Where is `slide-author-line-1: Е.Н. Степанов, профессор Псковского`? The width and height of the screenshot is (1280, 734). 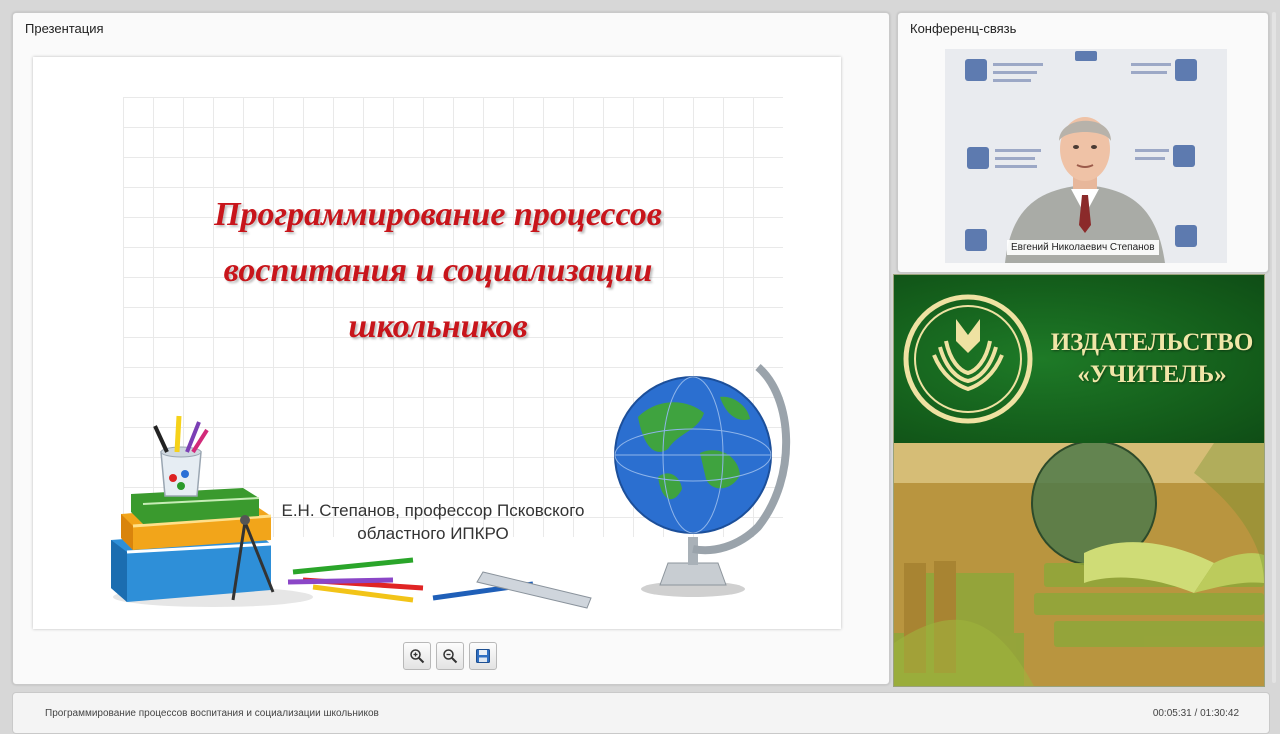 slide-author-line-1: Е.Н. Степанов, профессор Псковского is located at coordinates (433, 510).